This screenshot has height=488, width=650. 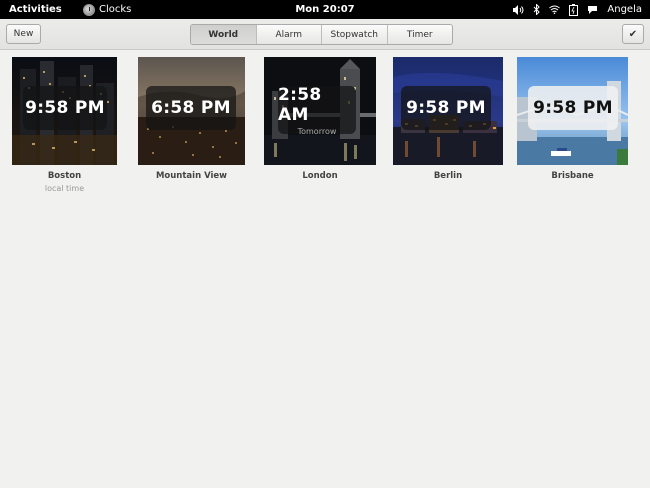 What do you see at coordinates (624, 9) in the screenshot?
I see `user-menu: Angela` at bounding box center [624, 9].